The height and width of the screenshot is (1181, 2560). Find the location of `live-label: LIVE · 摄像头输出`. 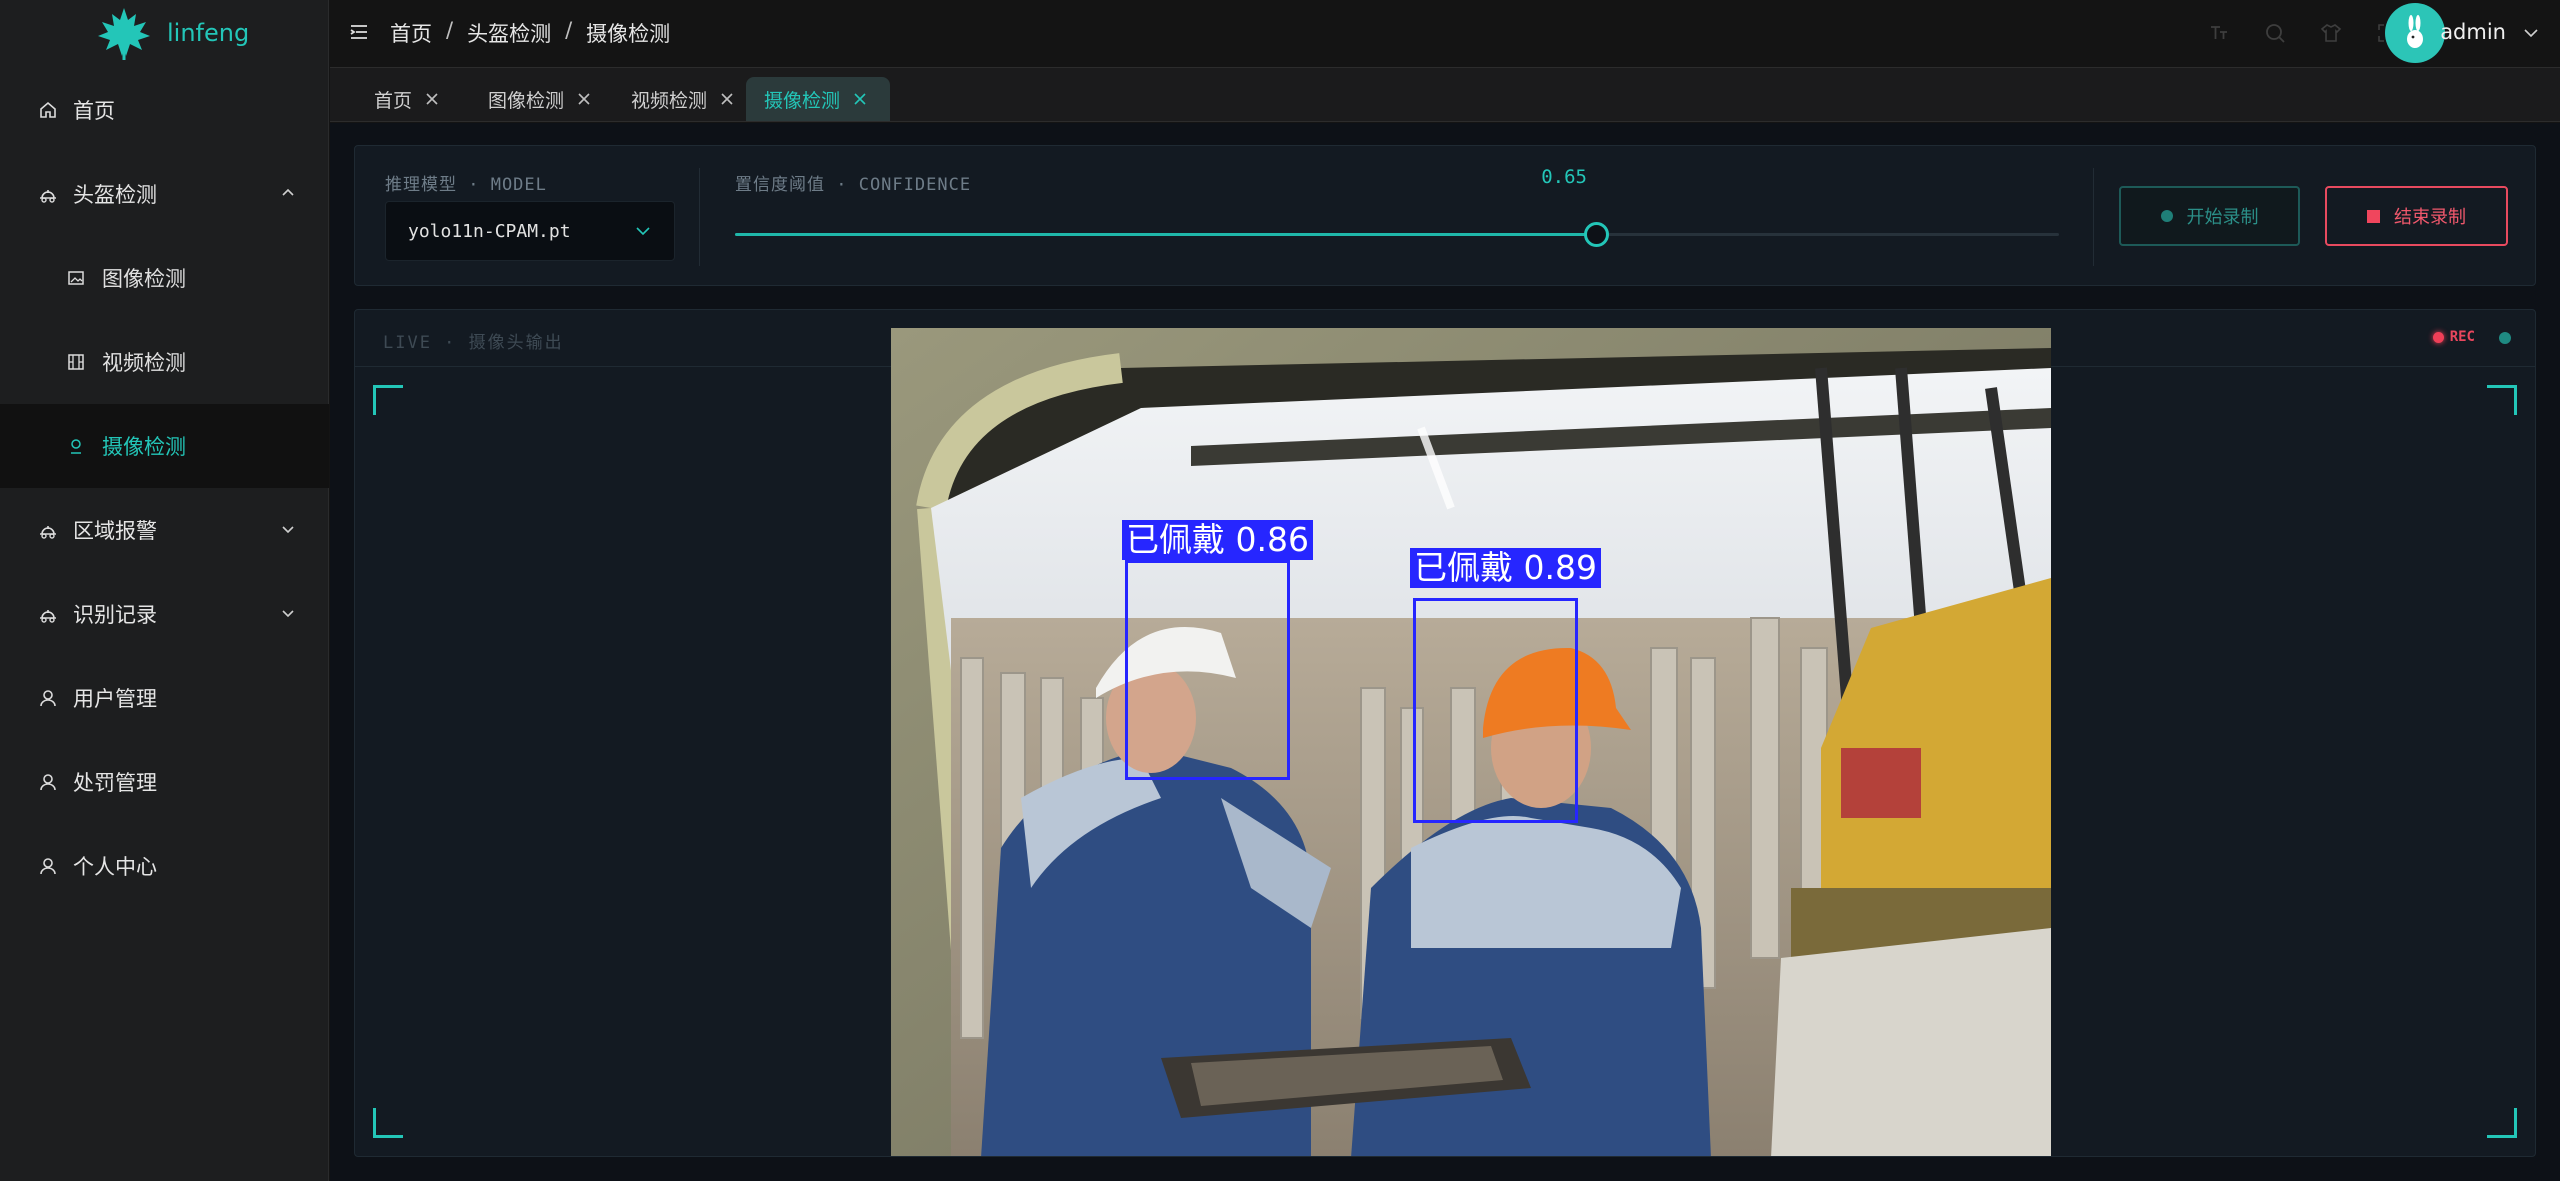

live-label: LIVE · 摄像头输出 is located at coordinates (473, 343).